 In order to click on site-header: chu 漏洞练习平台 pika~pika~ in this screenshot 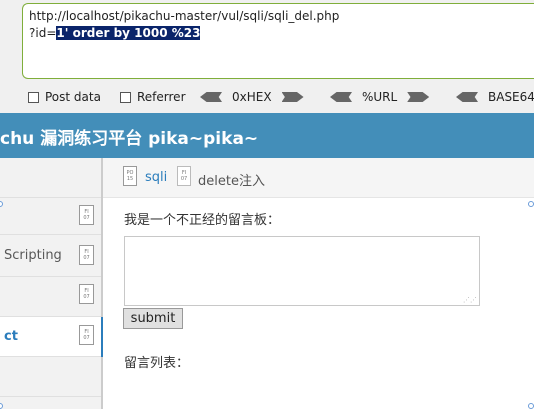, I will do `click(267, 135)`.